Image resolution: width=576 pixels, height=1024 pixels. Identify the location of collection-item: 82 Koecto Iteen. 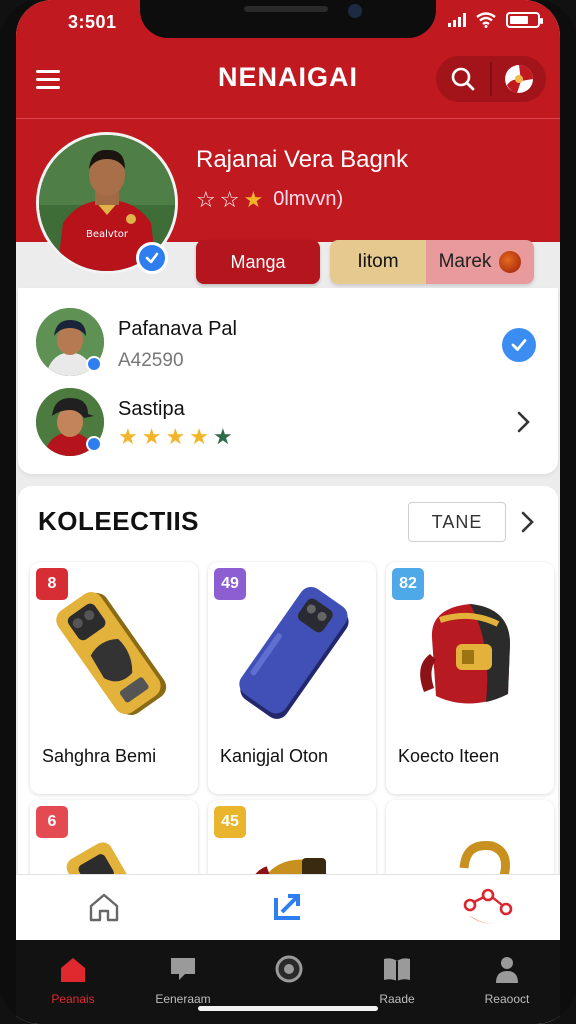
(470, 678).